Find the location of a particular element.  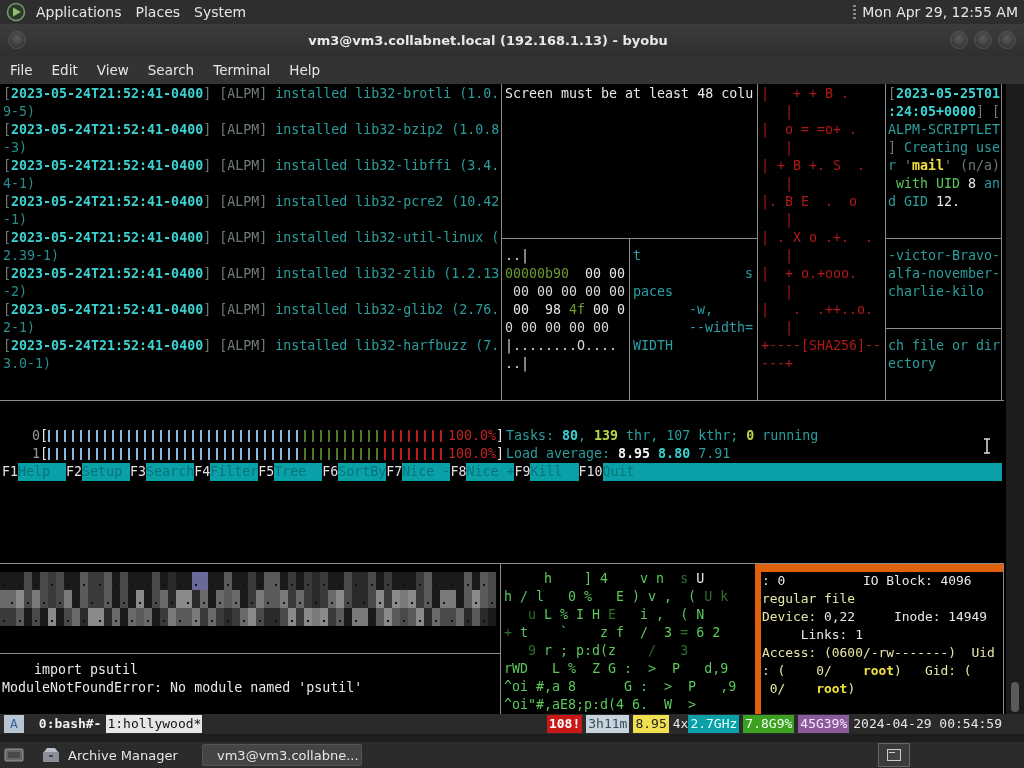

menu-item: Search is located at coordinates (171, 70).